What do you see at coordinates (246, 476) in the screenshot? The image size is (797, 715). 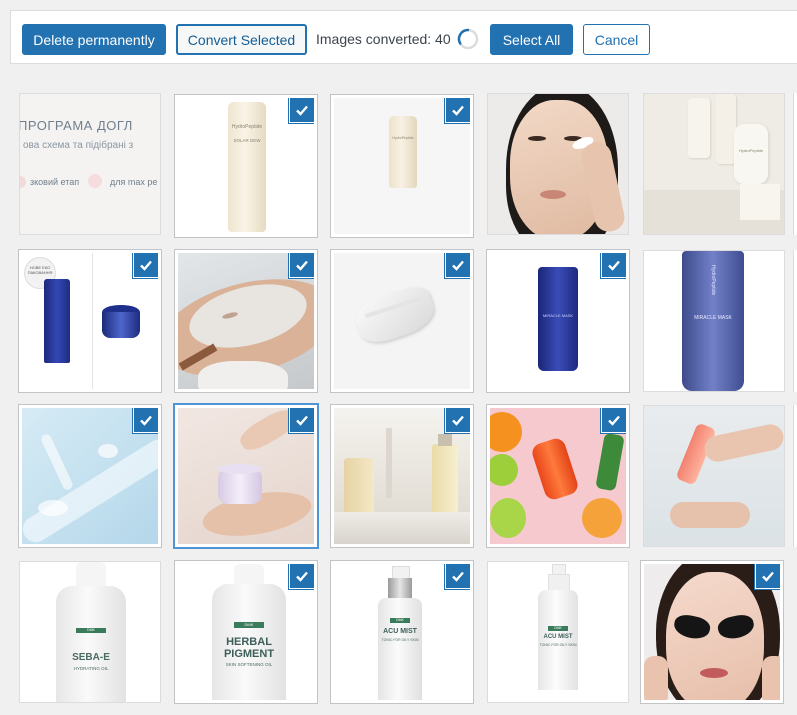 I see `media-tile-focused` at bounding box center [246, 476].